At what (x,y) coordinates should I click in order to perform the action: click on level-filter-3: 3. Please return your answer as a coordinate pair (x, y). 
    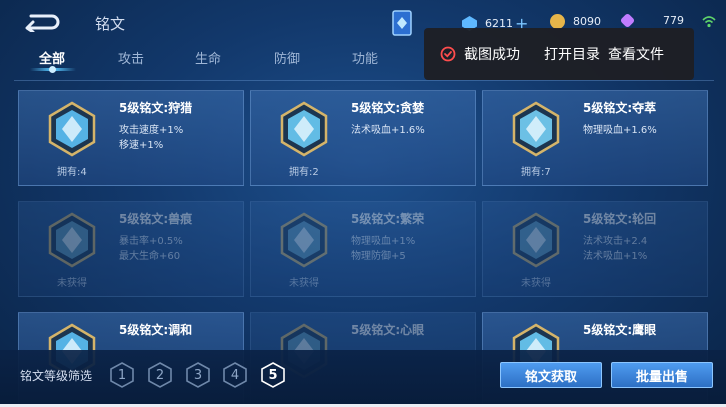
    Looking at the image, I should click on (198, 375).